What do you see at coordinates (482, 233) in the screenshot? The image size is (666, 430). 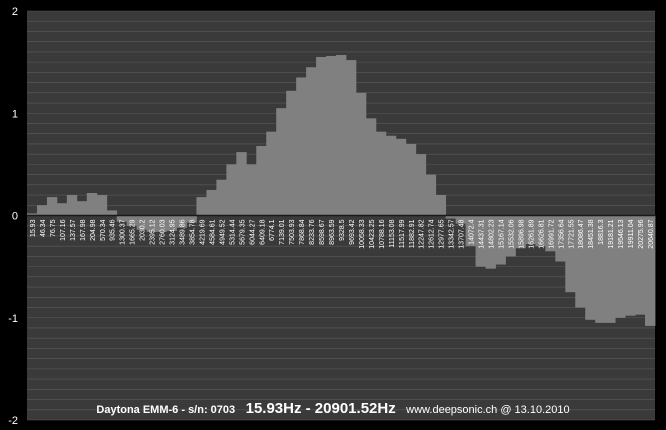 I see `x-tick-label: 14437.31` at bounding box center [482, 233].